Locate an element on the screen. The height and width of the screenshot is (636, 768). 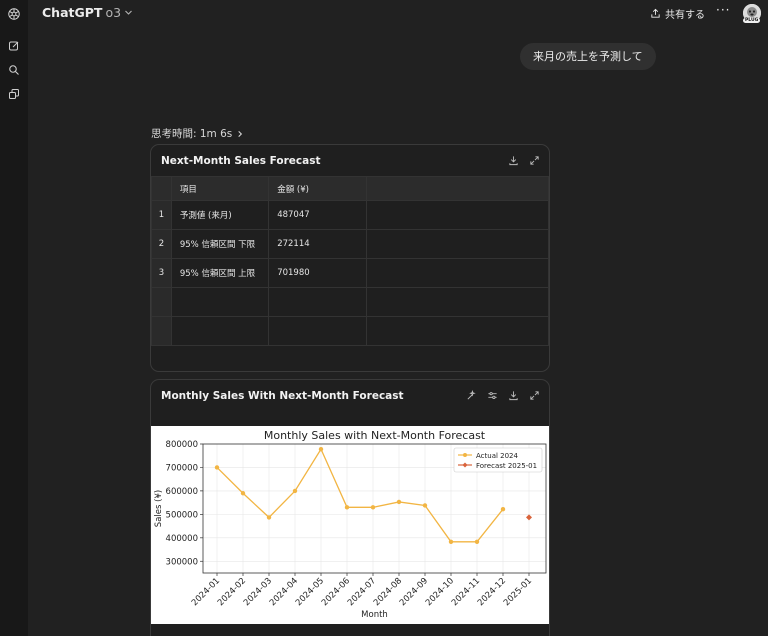
share-button: 共有する is located at coordinates (677, 13).